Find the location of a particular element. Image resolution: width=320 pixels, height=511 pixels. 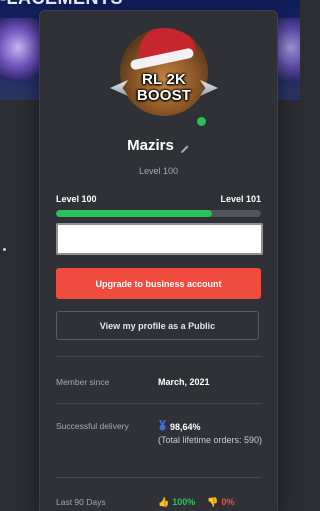

xp-current-level: Level 100 is located at coordinates (76, 199).